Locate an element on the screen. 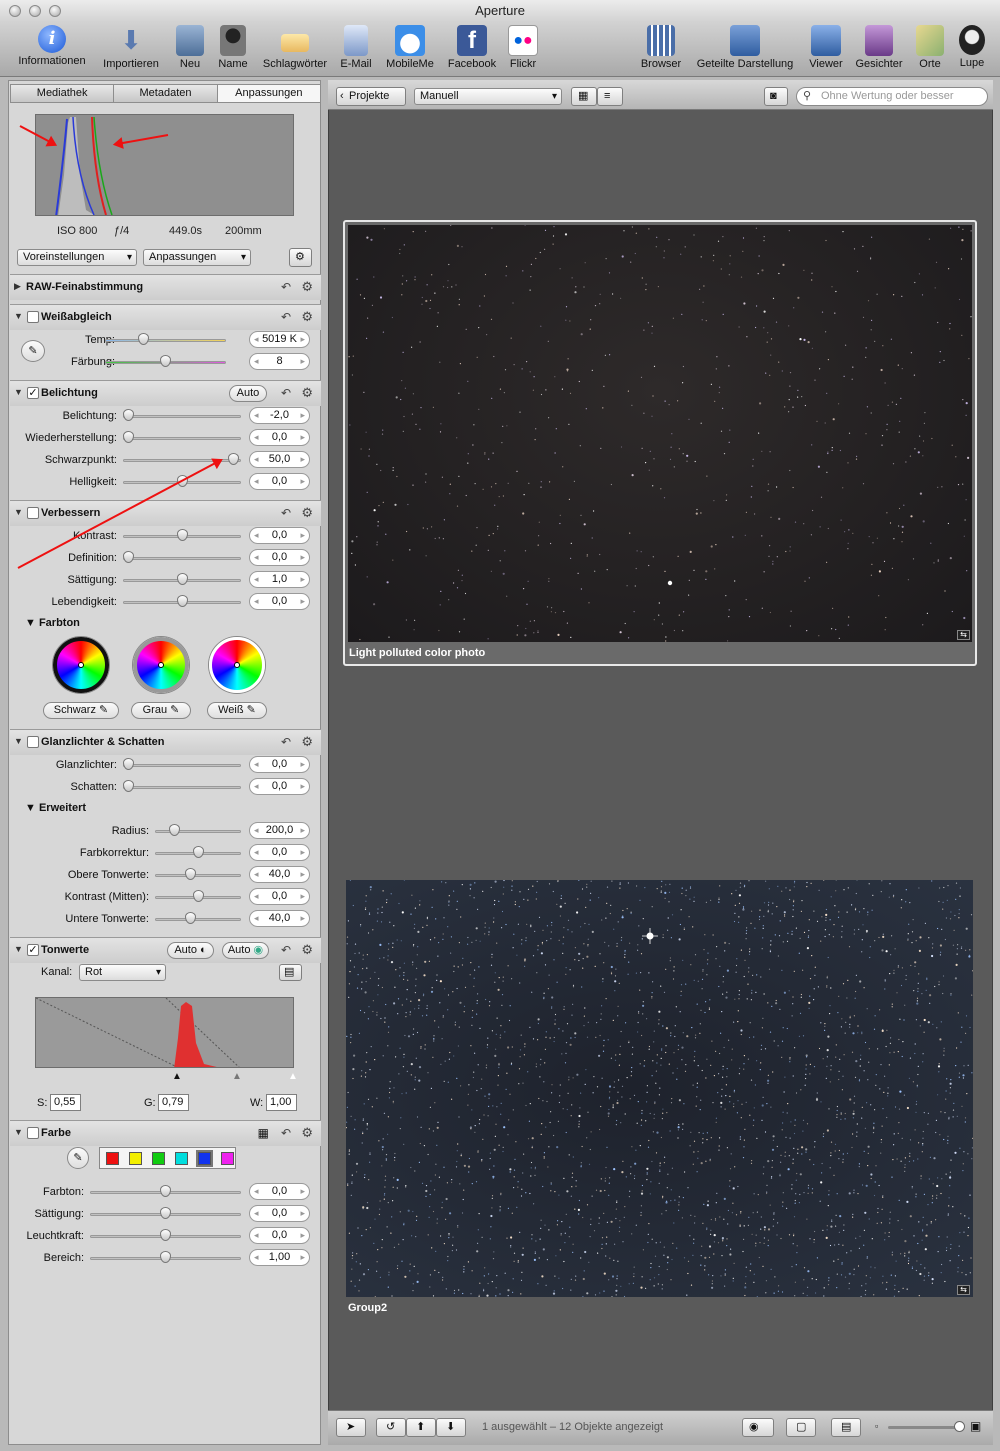  single-view-button: ▢ is located at coordinates (801, 1427).